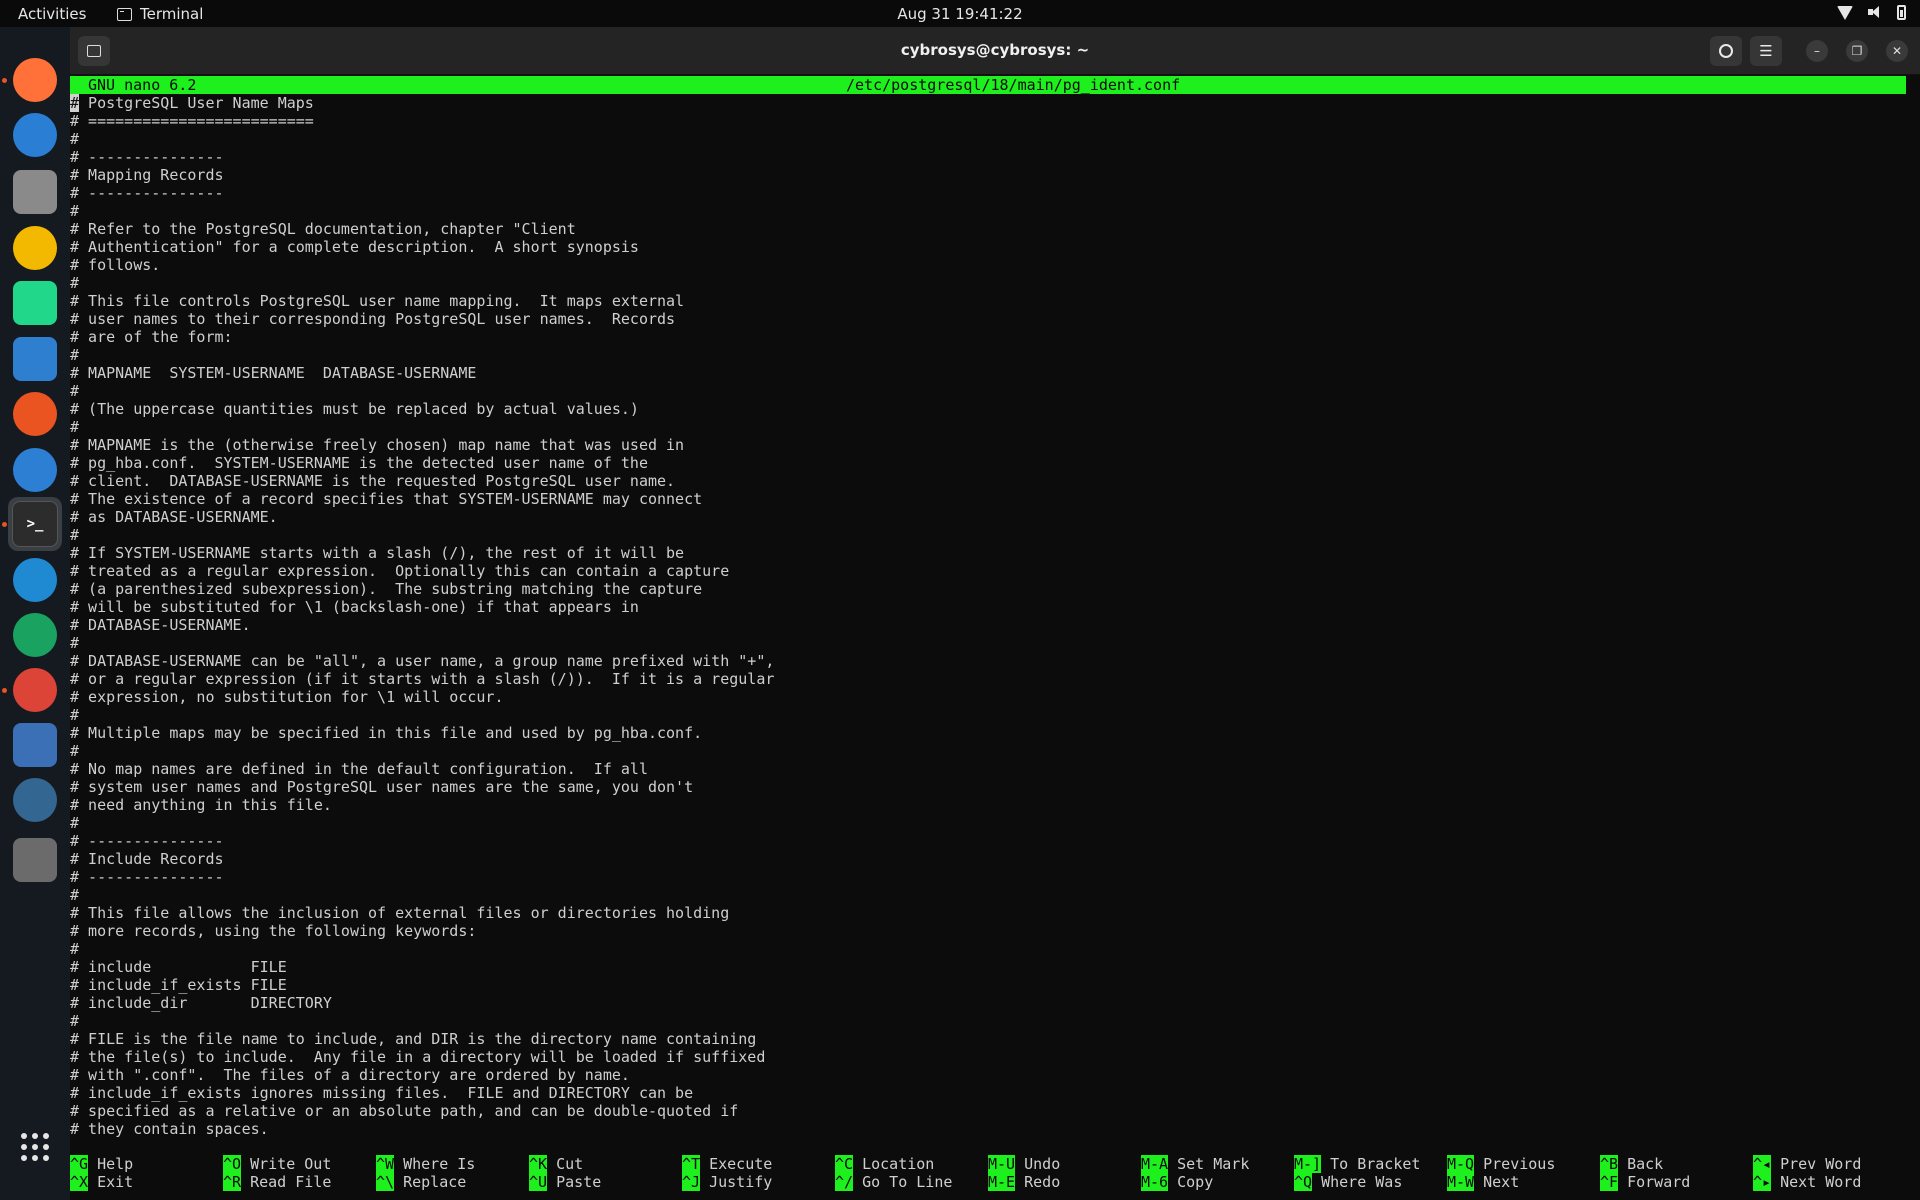  What do you see at coordinates (1829, 1182) in the screenshot?
I see `shortcut-next-word: ^▸ Next Word` at bounding box center [1829, 1182].